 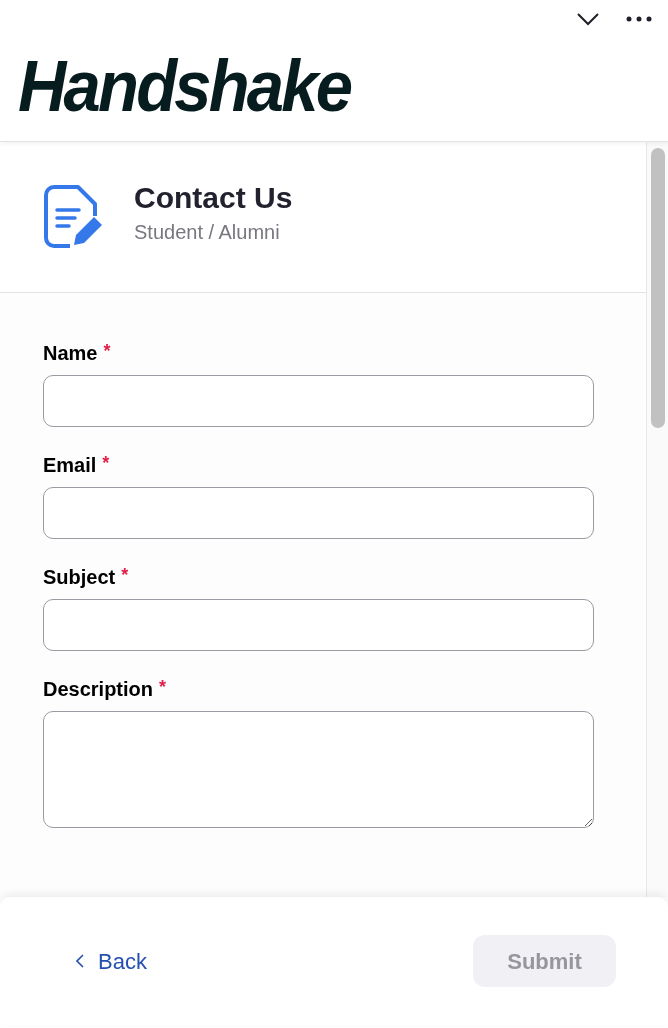 What do you see at coordinates (79, 577) in the screenshot?
I see `field-label: Subject` at bounding box center [79, 577].